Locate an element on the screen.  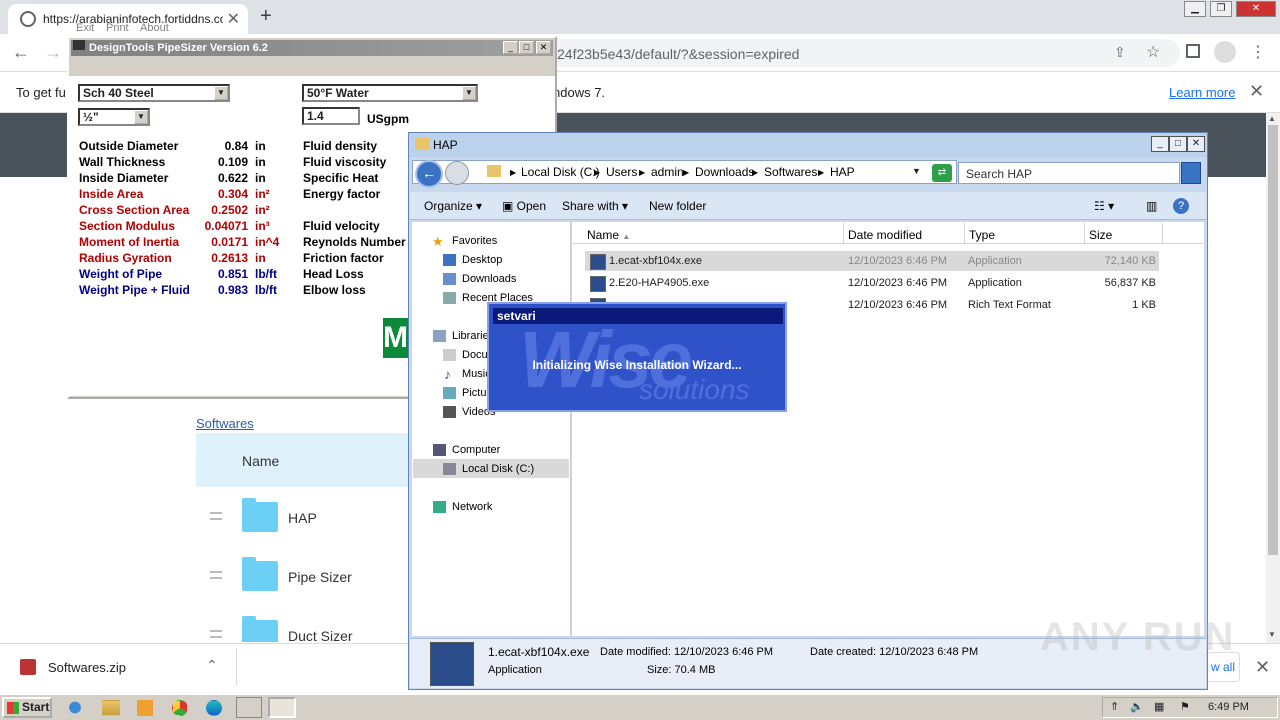
menu-print: Print is located at coordinates (117, 28).